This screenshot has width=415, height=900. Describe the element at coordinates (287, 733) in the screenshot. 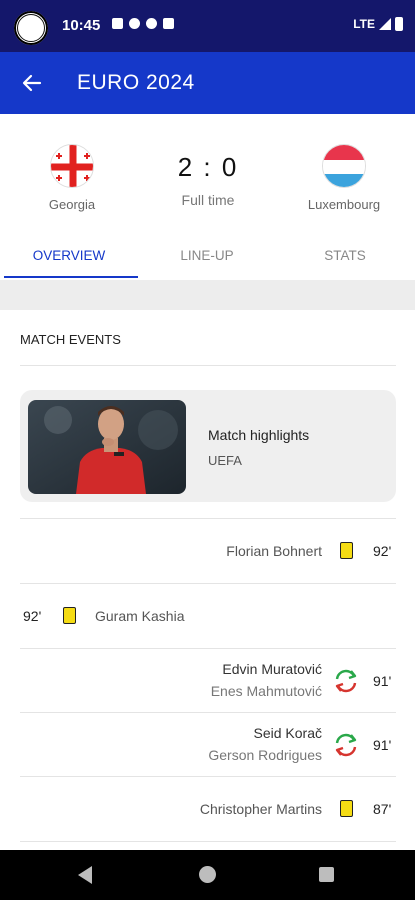

I see `sub-player-in: Seid Korač` at that location.